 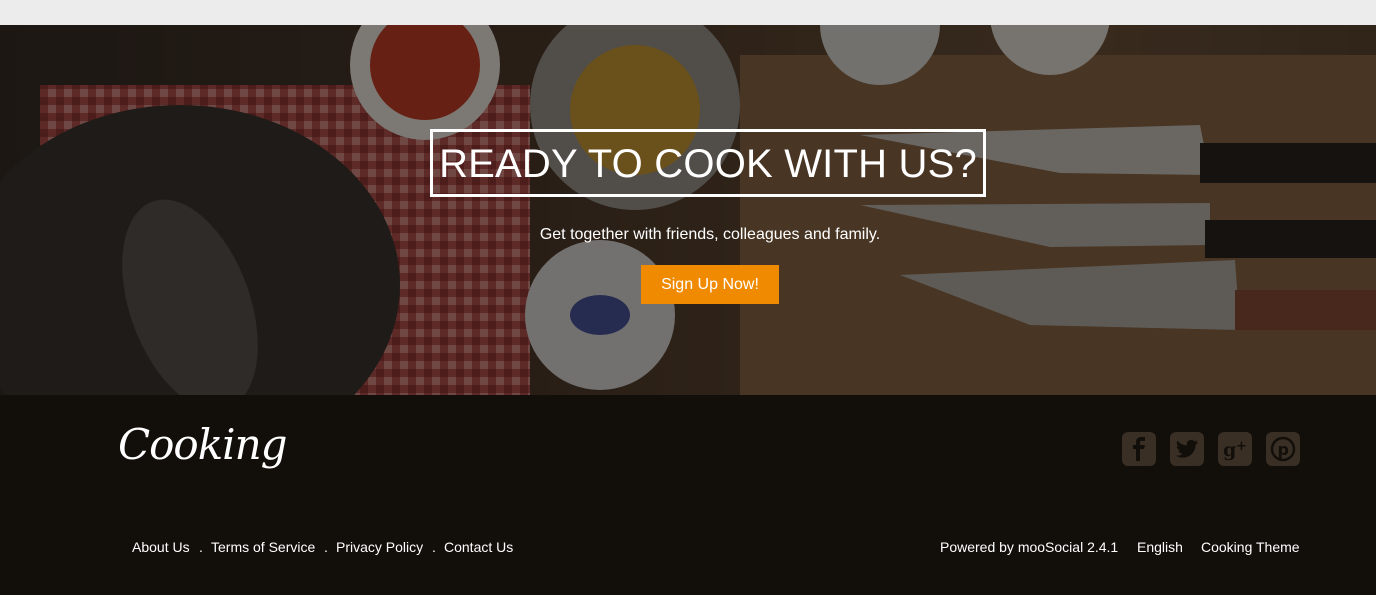 I want to click on footer-link-privacy-policy: Privacy Policy, so click(x=379, y=547).